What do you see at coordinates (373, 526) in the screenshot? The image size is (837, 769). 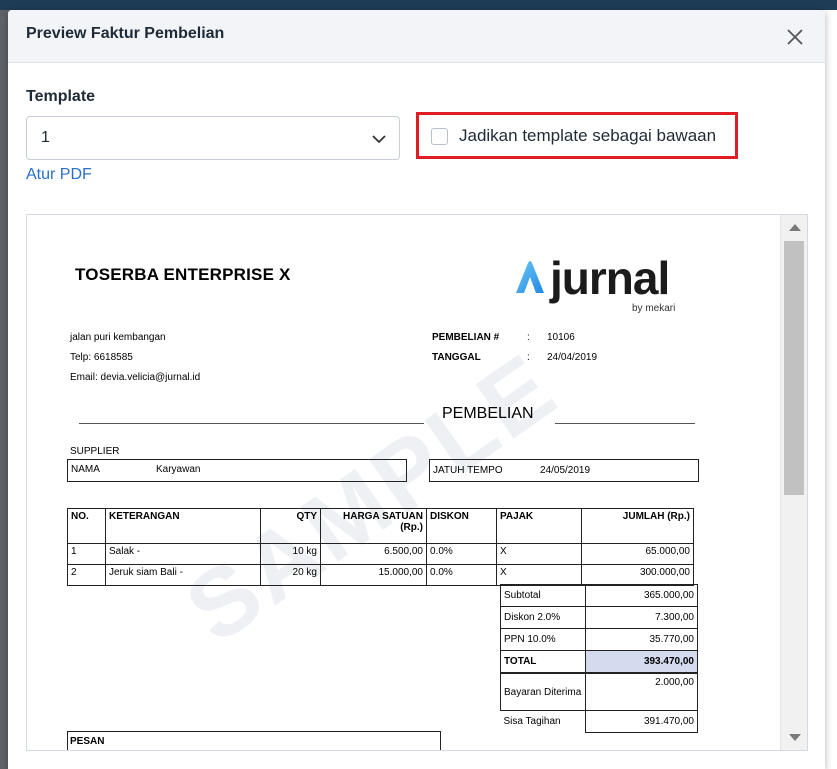 I see `header-harga: HARGA SATUAN (Rp.)` at bounding box center [373, 526].